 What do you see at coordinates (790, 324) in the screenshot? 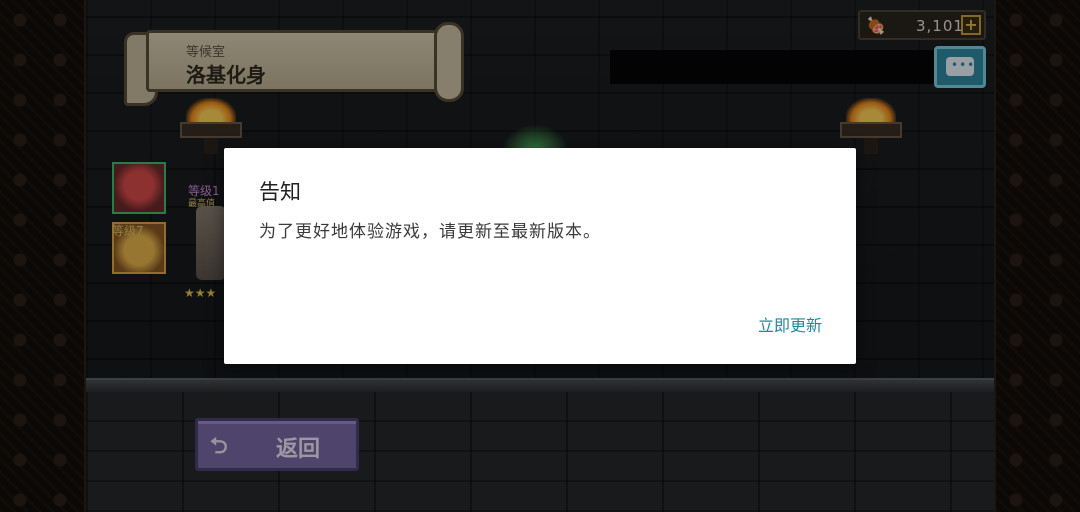
I see `update-now-button: 立即更新` at bounding box center [790, 324].